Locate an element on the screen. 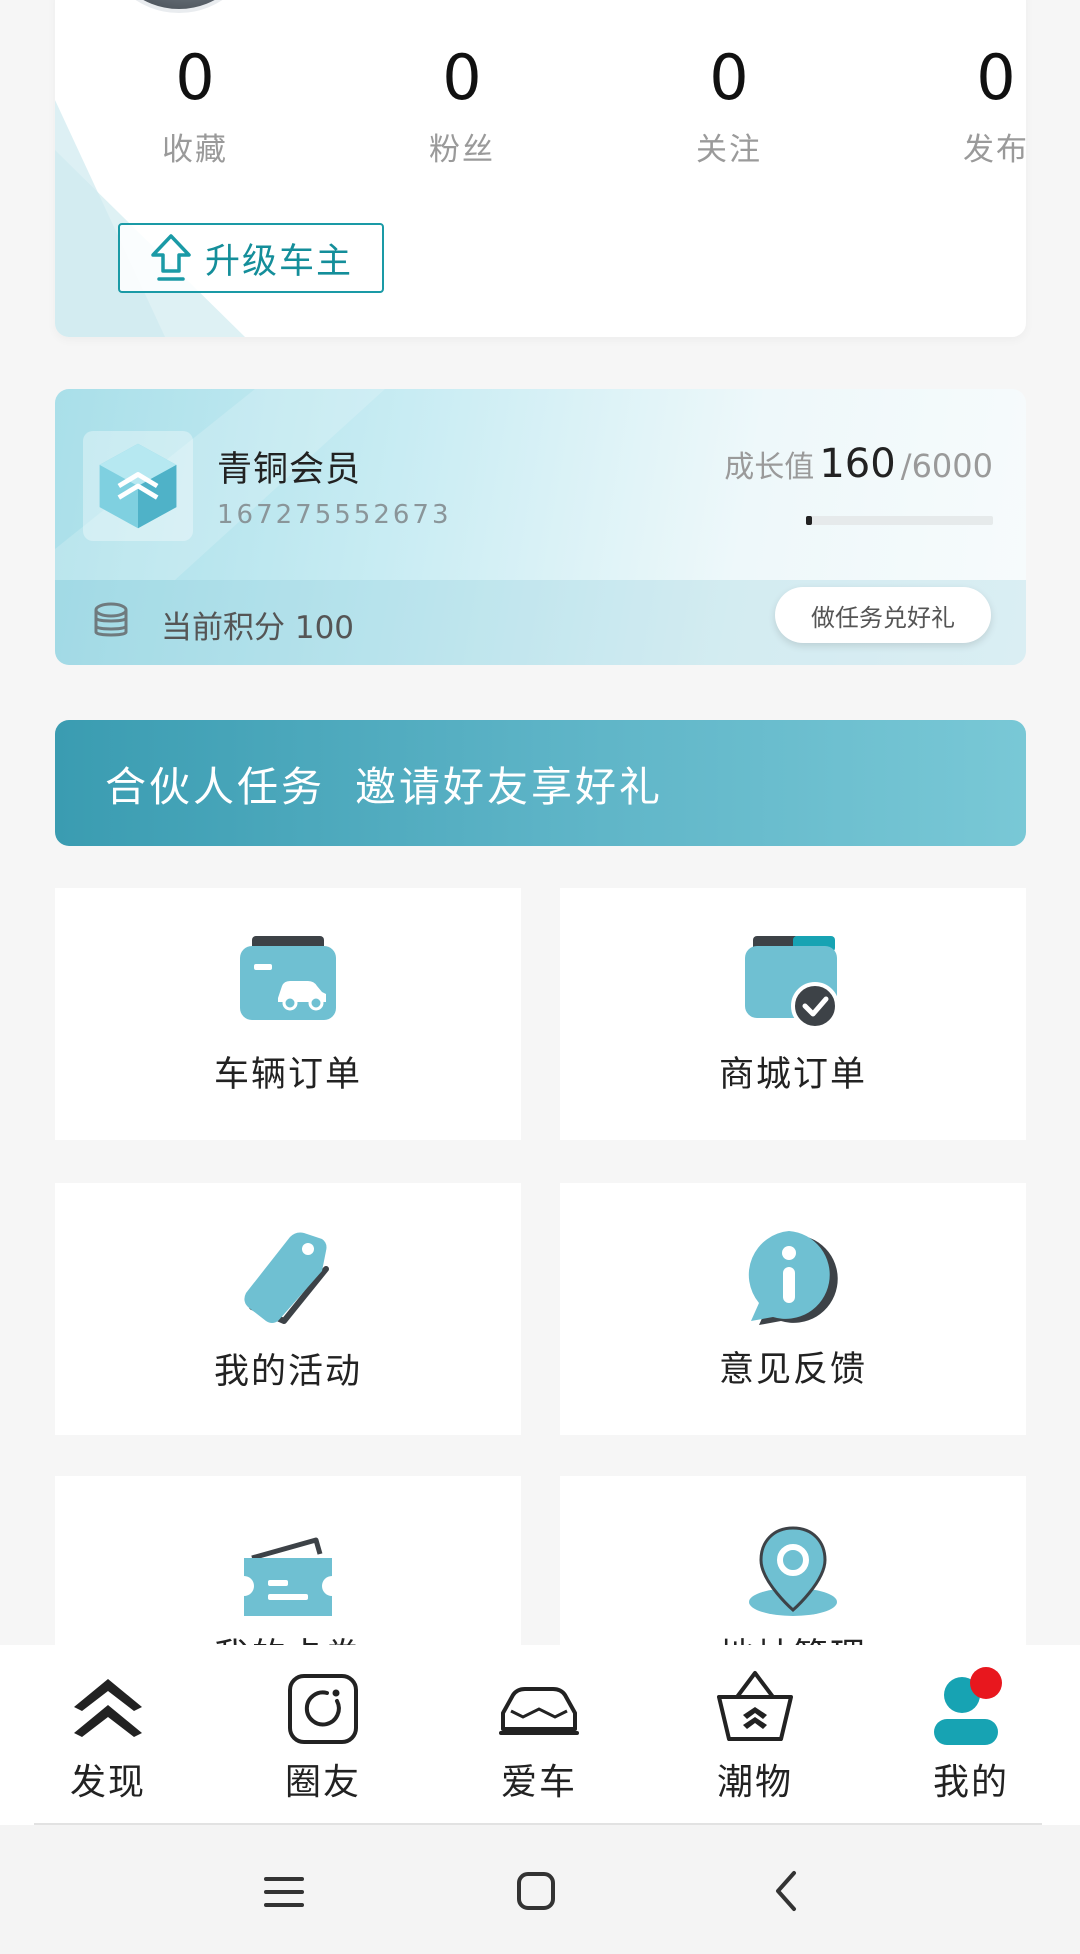 This screenshot has width=1080, height=1954. notification-dot is located at coordinates (986, 1683).